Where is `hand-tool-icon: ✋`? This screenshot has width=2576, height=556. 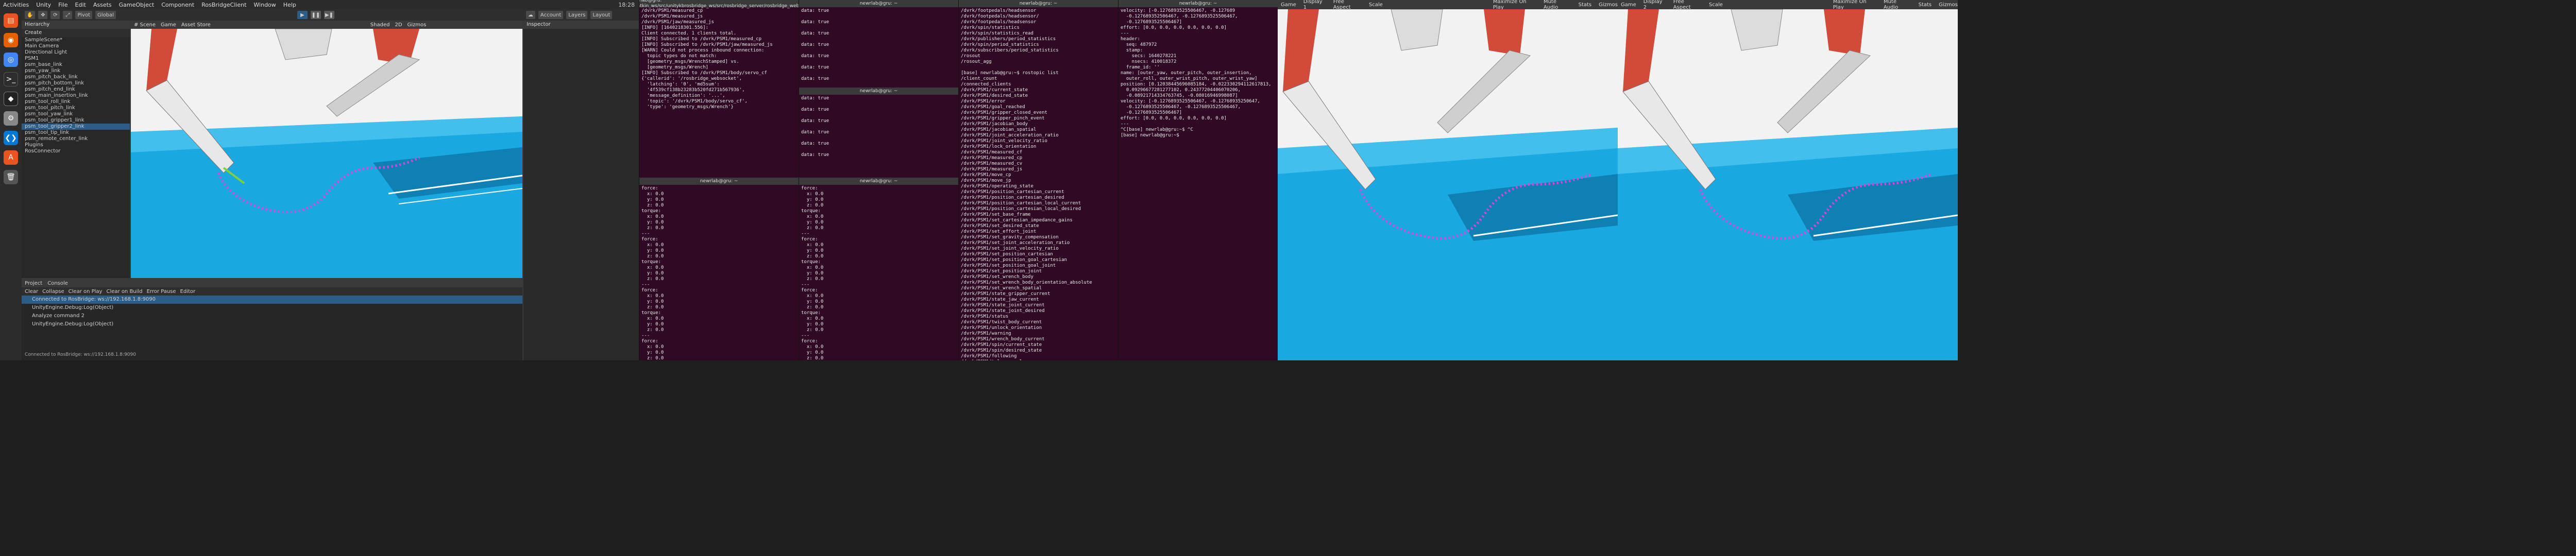
hand-tool-icon: ✋ is located at coordinates (30, 15).